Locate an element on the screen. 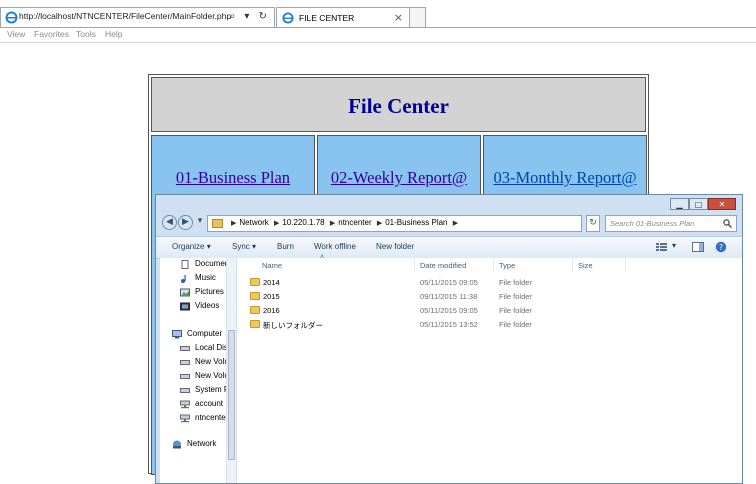  header-cell: File Center is located at coordinates (398, 104).